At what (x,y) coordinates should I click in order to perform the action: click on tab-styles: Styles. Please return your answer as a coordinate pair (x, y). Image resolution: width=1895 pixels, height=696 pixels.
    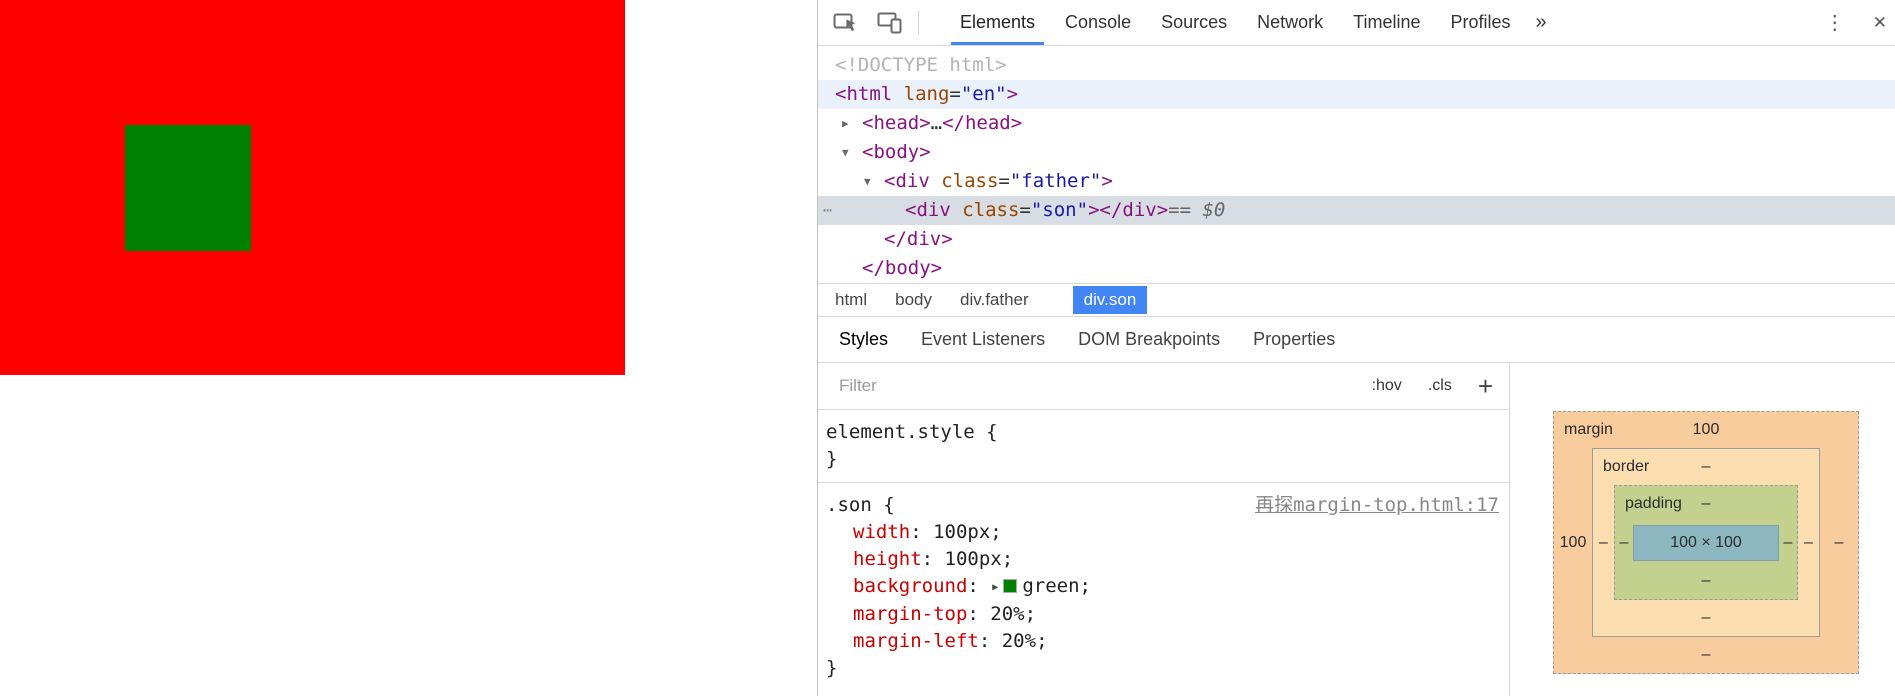
    Looking at the image, I should click on (863, 339).